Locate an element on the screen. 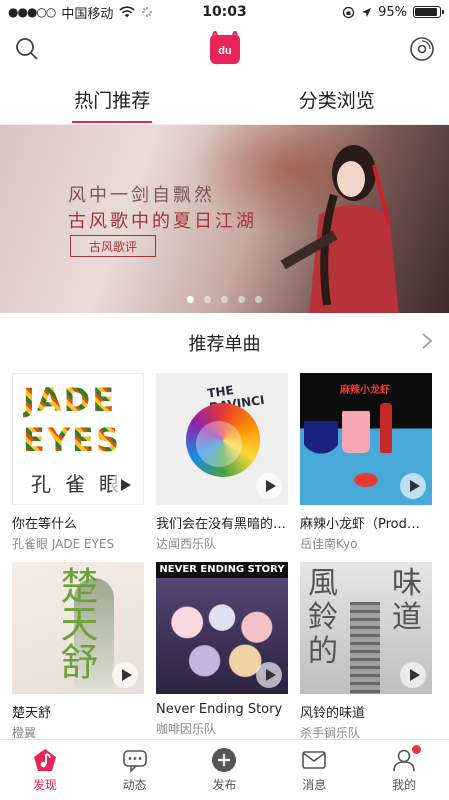 The height and width of the screenshot is (800, 449). nav-feed: 动态 is located at coordinates (135, 770).